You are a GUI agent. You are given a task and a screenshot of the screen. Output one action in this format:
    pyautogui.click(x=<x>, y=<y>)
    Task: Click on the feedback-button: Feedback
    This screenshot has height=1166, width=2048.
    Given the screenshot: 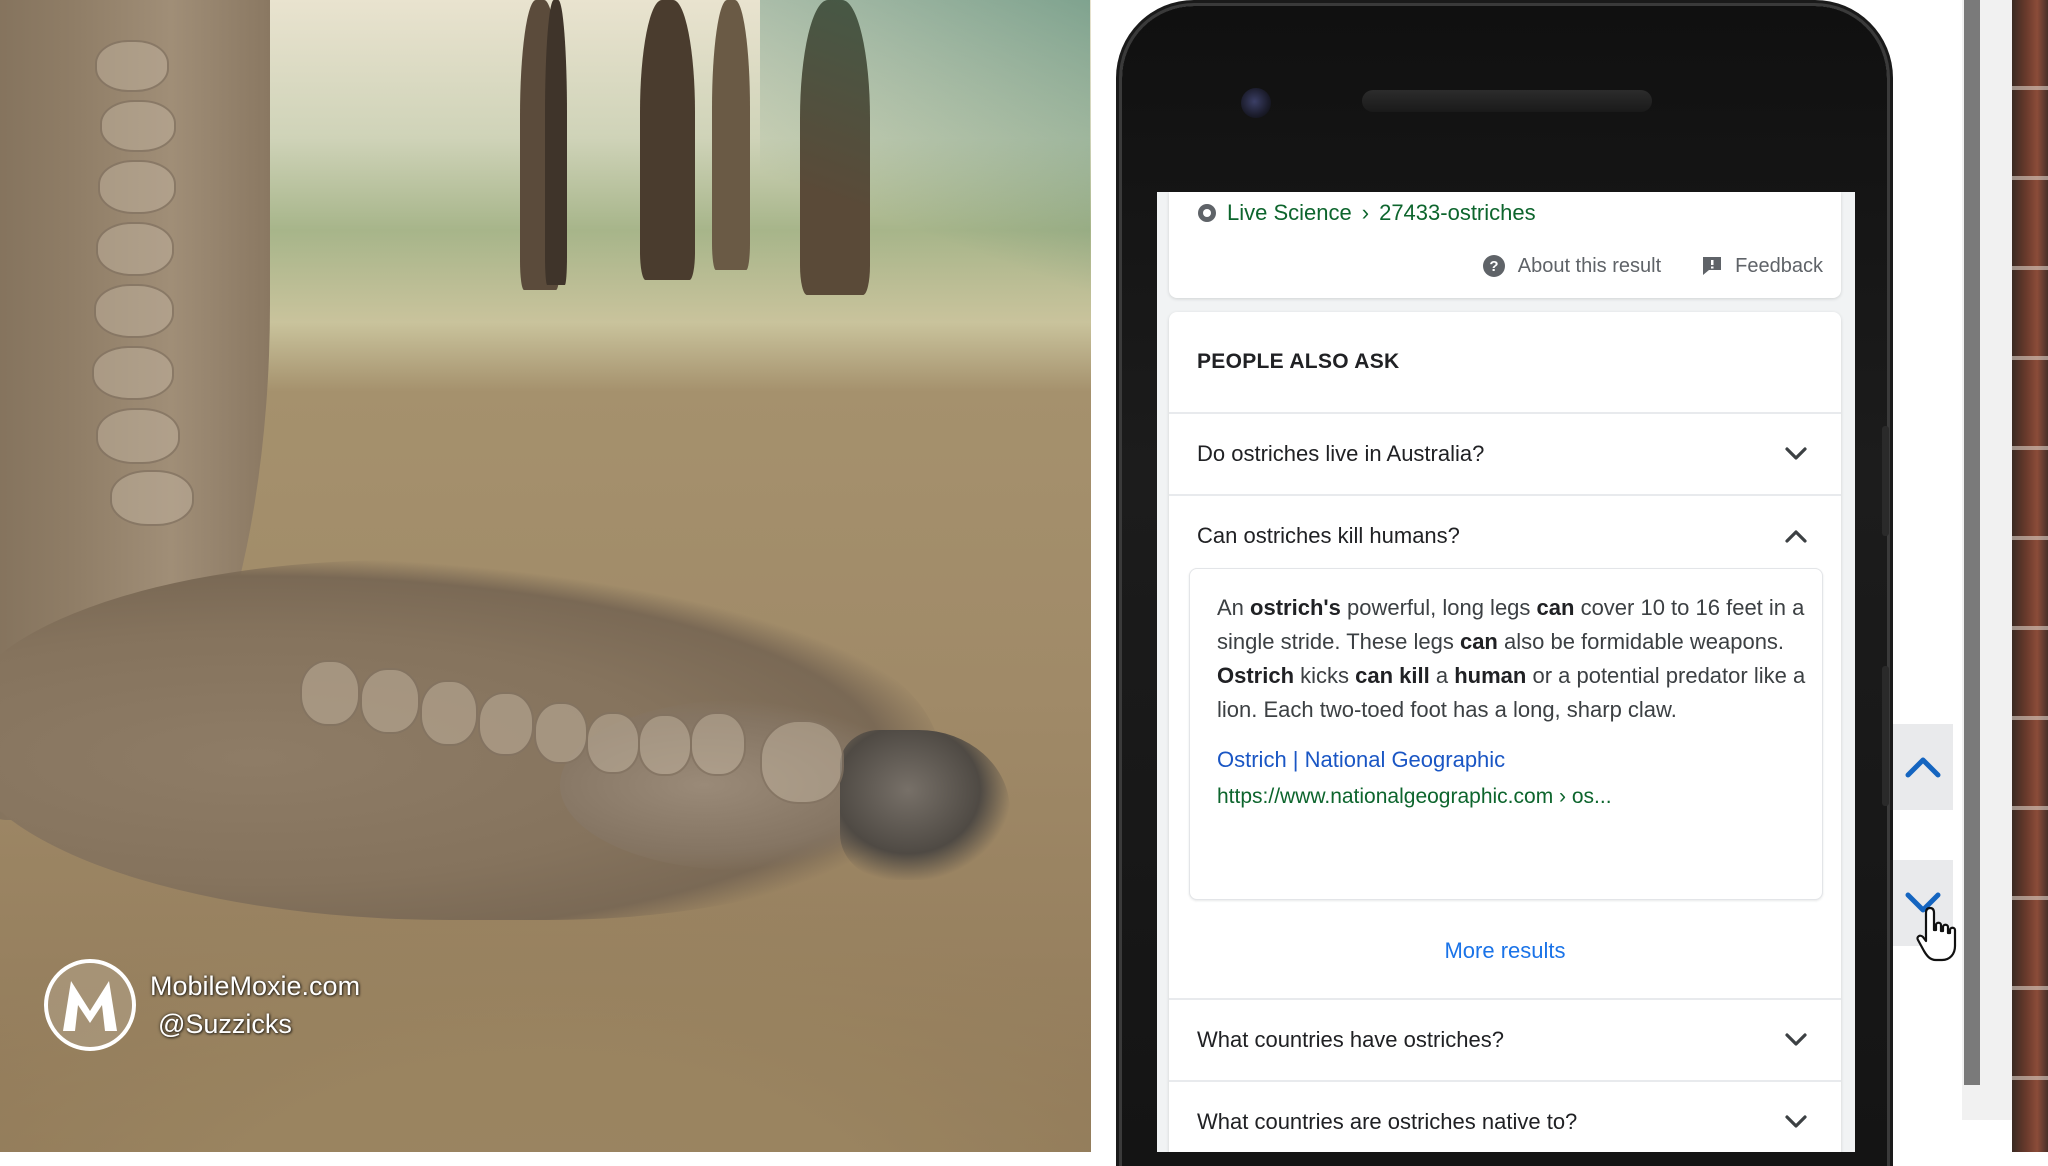 What is the action you would take?
    pyautogui.click(x=1762, y=266)
    